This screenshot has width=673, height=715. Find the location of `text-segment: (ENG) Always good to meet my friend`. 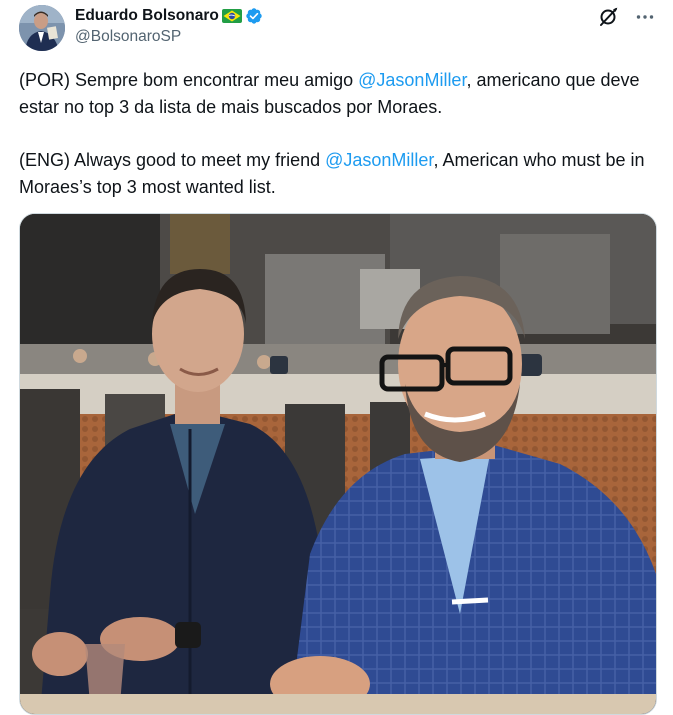

text-segment: (ENG) Always good to meet my friend is located at coordinates (172, 160).